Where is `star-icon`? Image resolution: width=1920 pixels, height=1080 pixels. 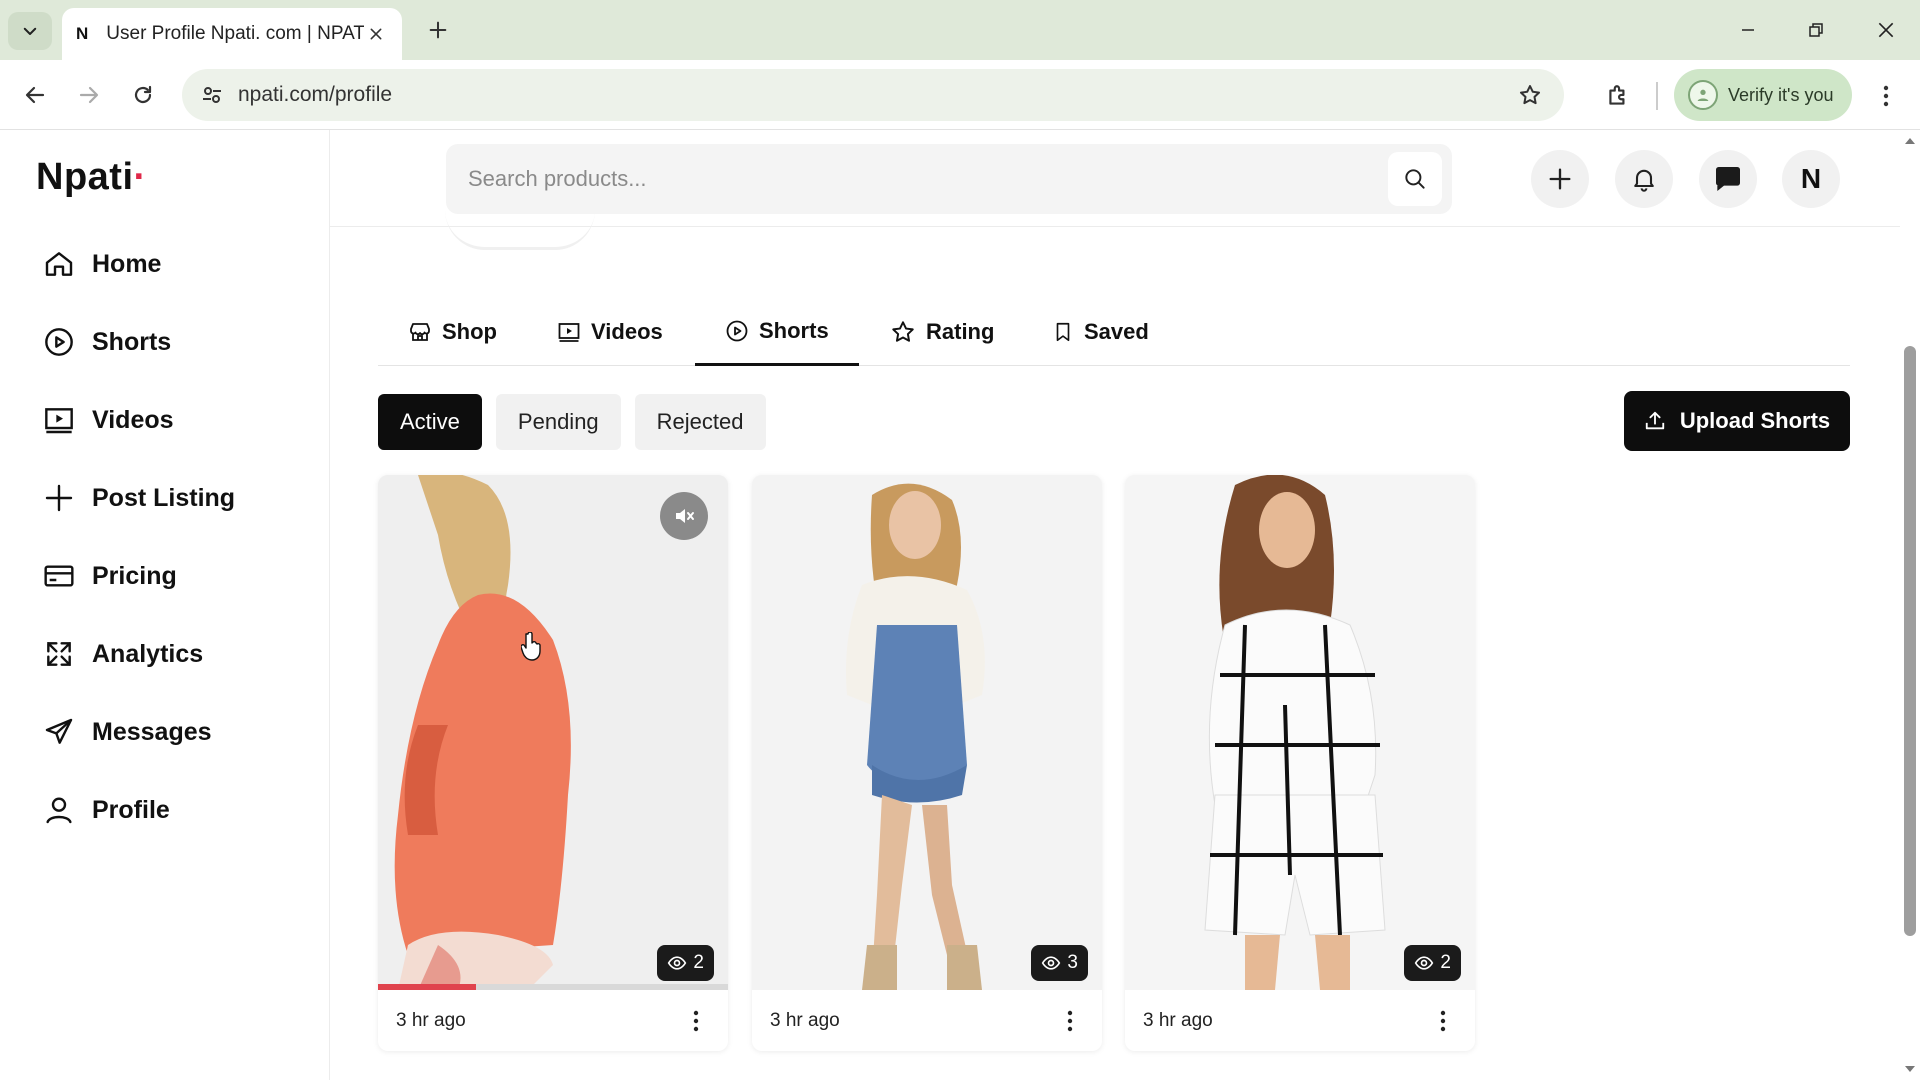
star-icon is located at coordinates (1530, 95).